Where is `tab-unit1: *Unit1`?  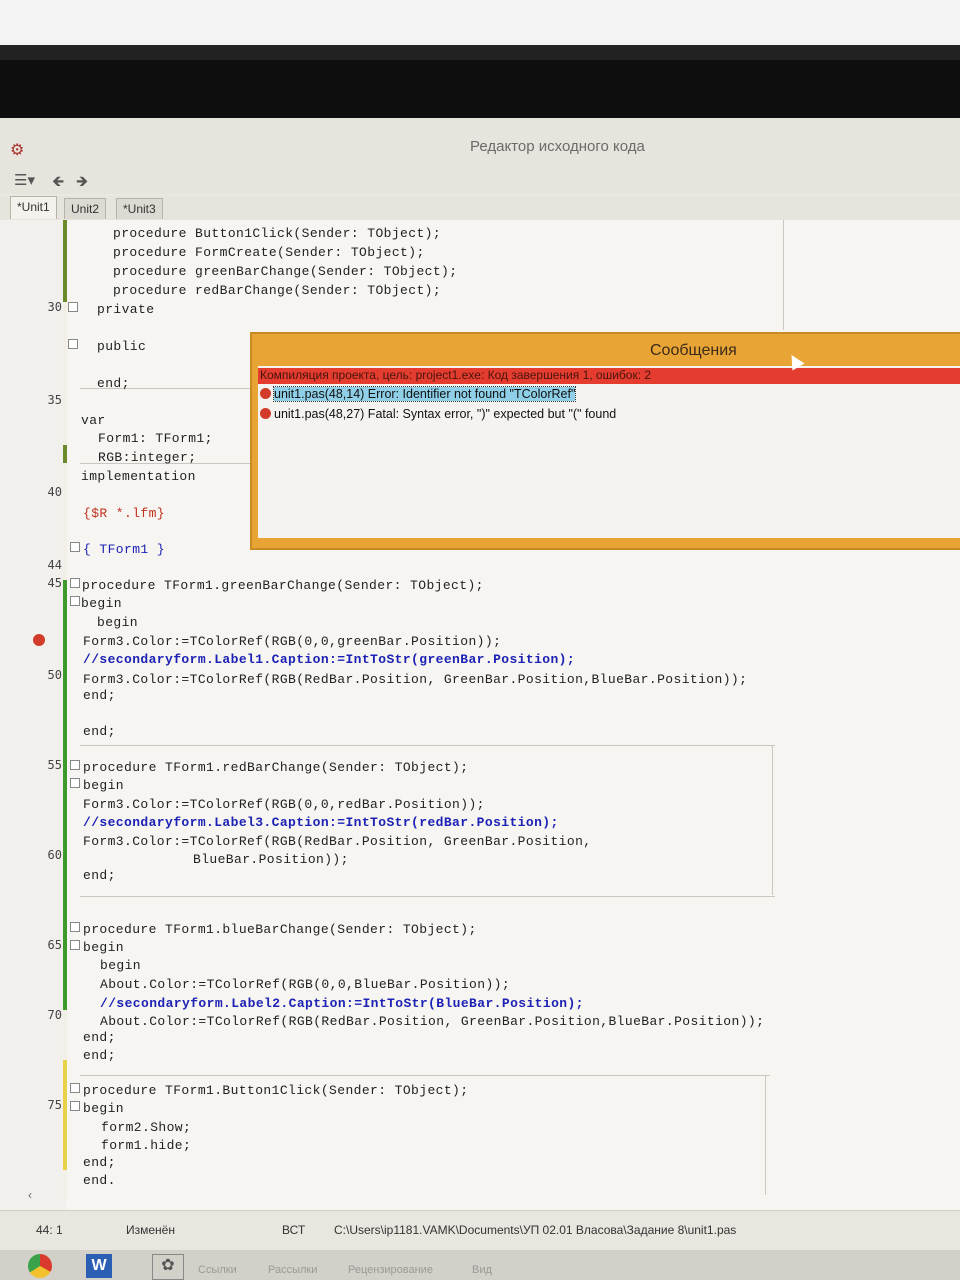 tab-unit1: *Unit1 is located at coordinates (33, 207).